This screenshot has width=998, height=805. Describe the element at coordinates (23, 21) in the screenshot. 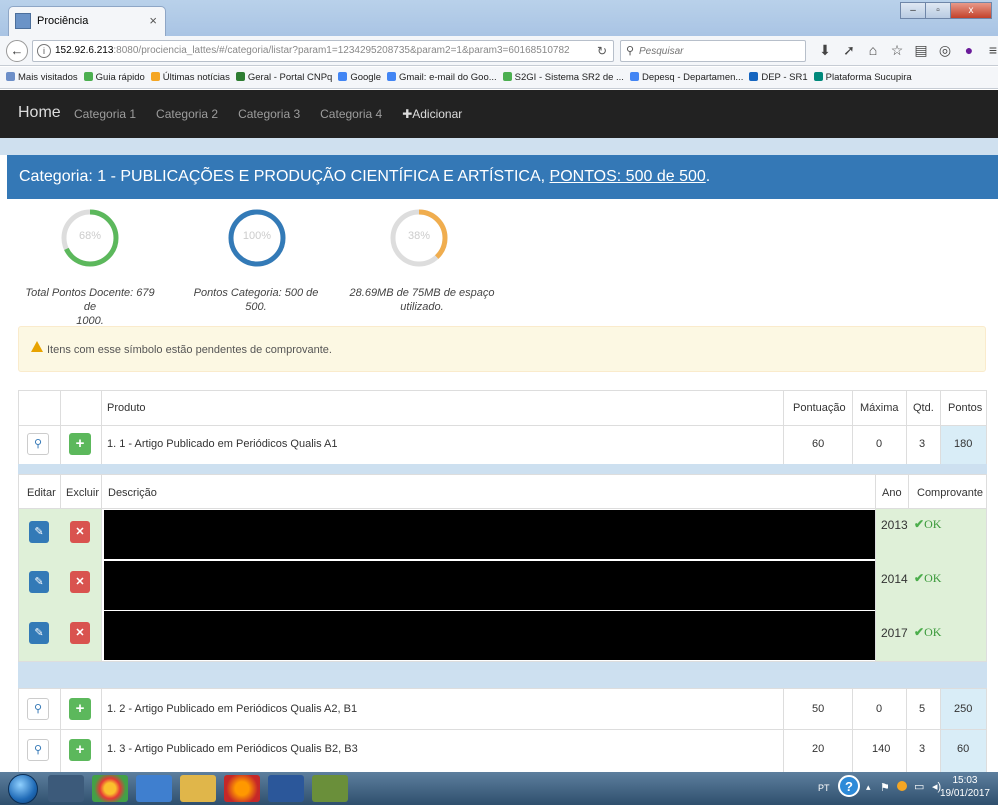

I see `site-favicon-icon` at that location.